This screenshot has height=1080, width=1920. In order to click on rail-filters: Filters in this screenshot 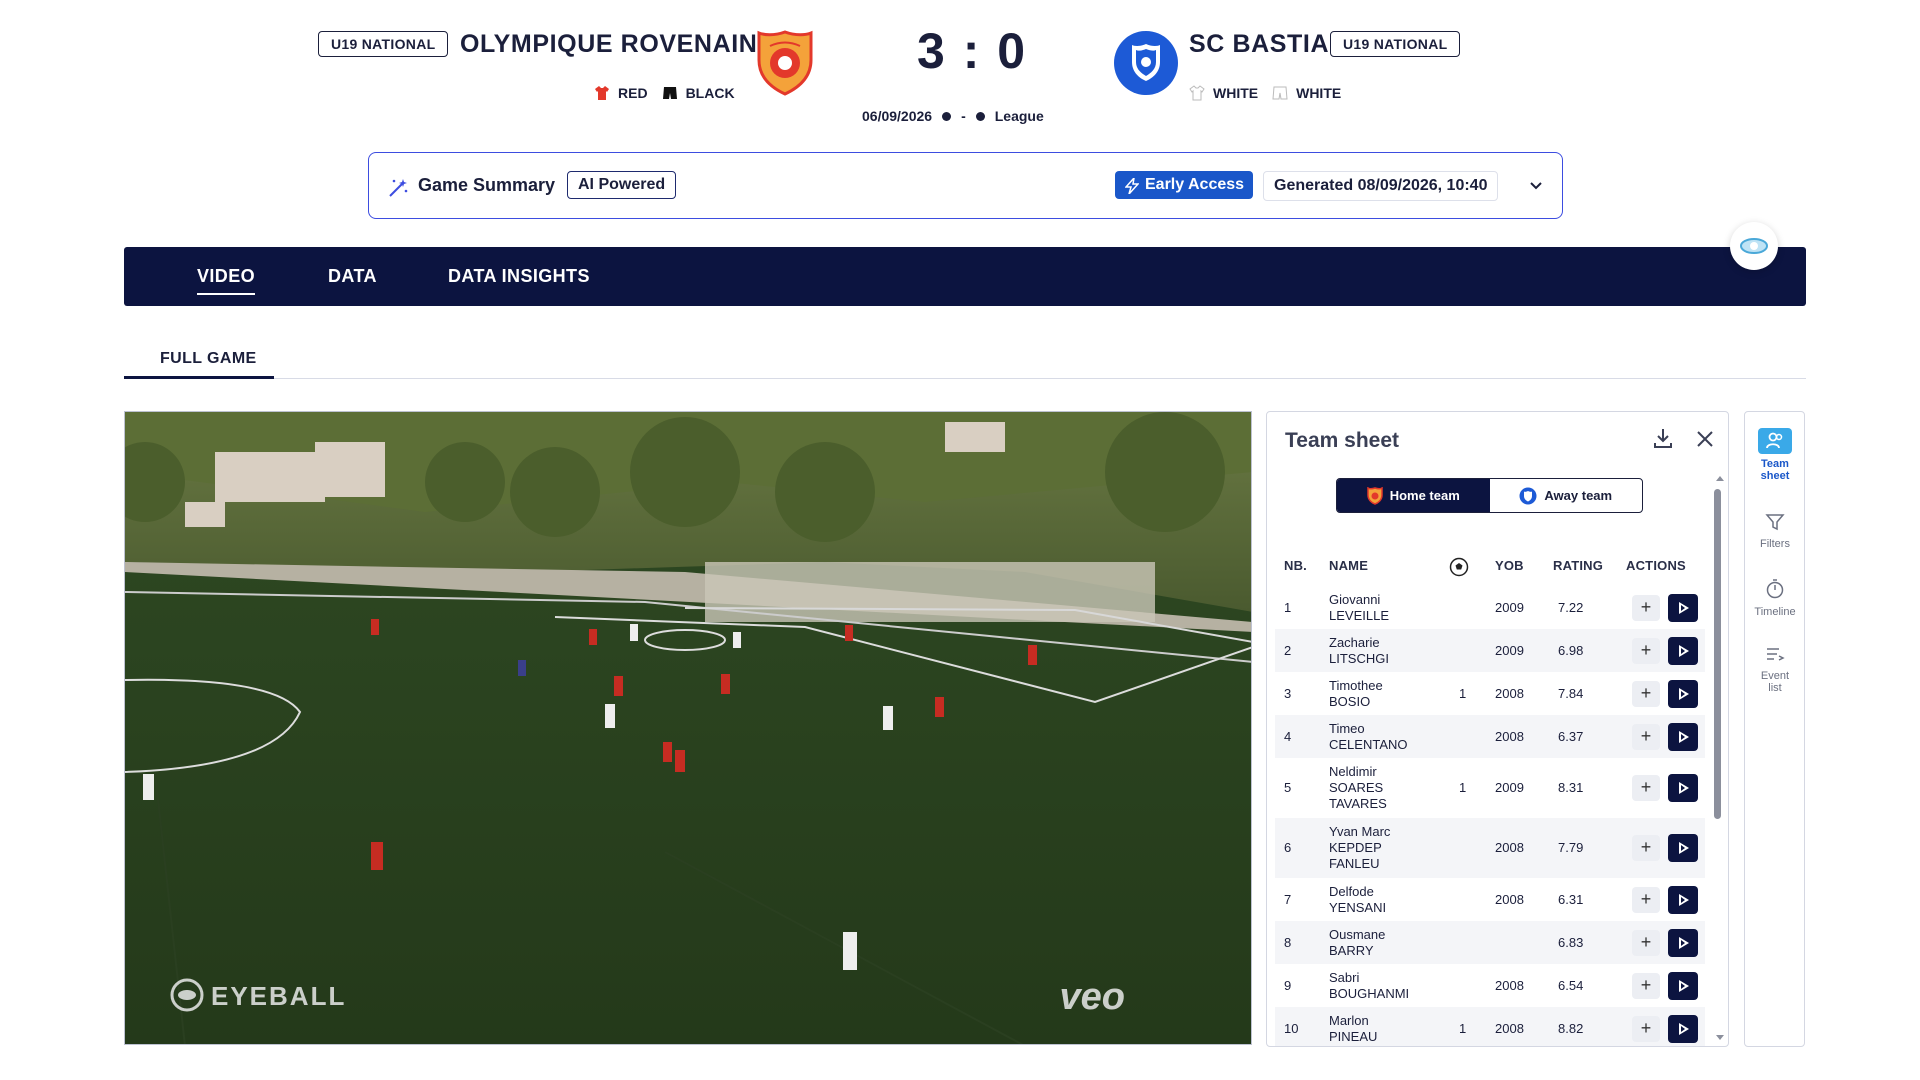, I will do `click(1775, 531)`.